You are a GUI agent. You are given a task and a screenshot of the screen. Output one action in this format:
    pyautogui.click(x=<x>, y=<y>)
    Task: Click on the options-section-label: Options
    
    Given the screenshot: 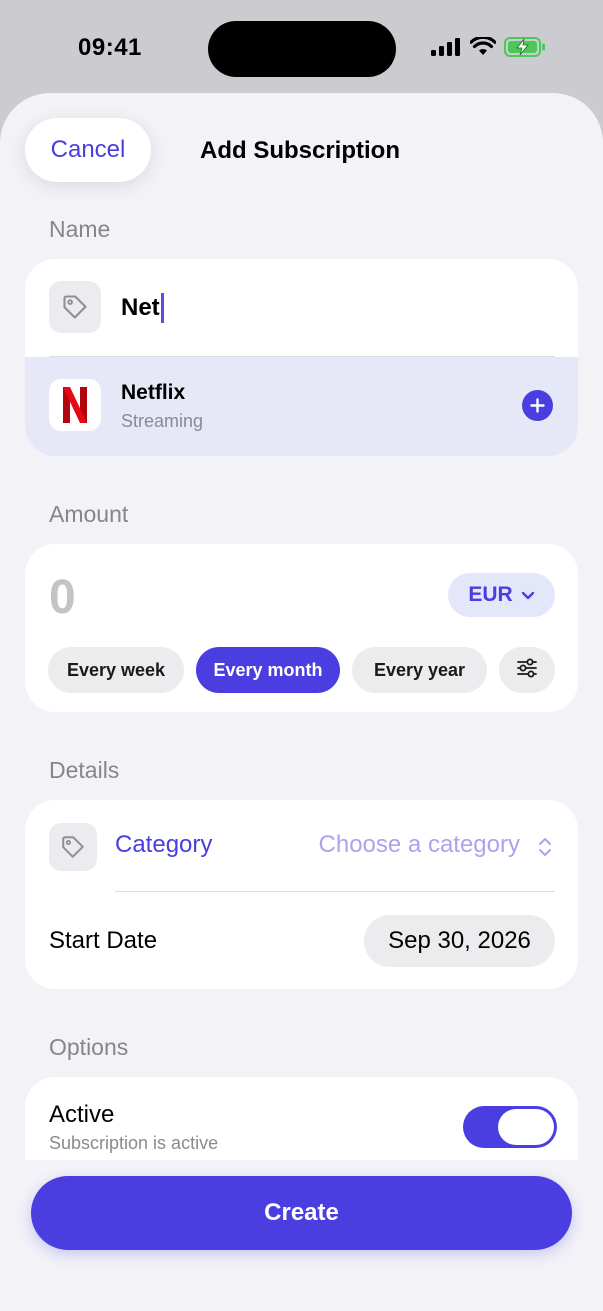 What is the action you would take?
    pyautogui.click(x=89, y=1047)
    